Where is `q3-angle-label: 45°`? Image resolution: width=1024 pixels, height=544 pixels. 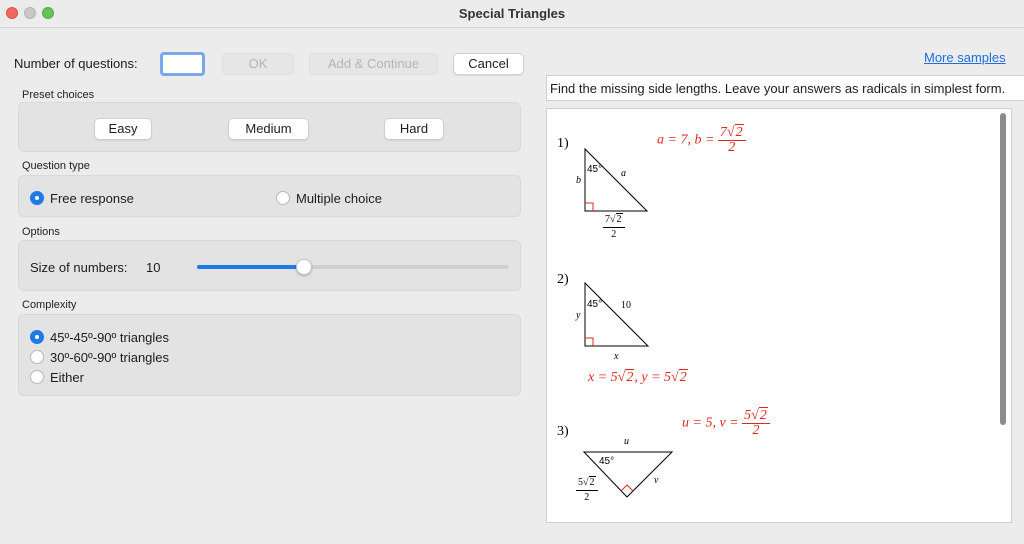
q3-angle-label: 45° is located at coordinates (607, 461).